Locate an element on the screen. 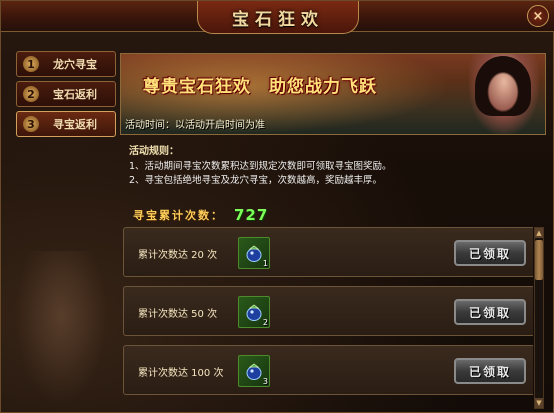 This screenshot has height=413, width=554. treasure-bag-icon: 3 is located at coordinates (254, 371).